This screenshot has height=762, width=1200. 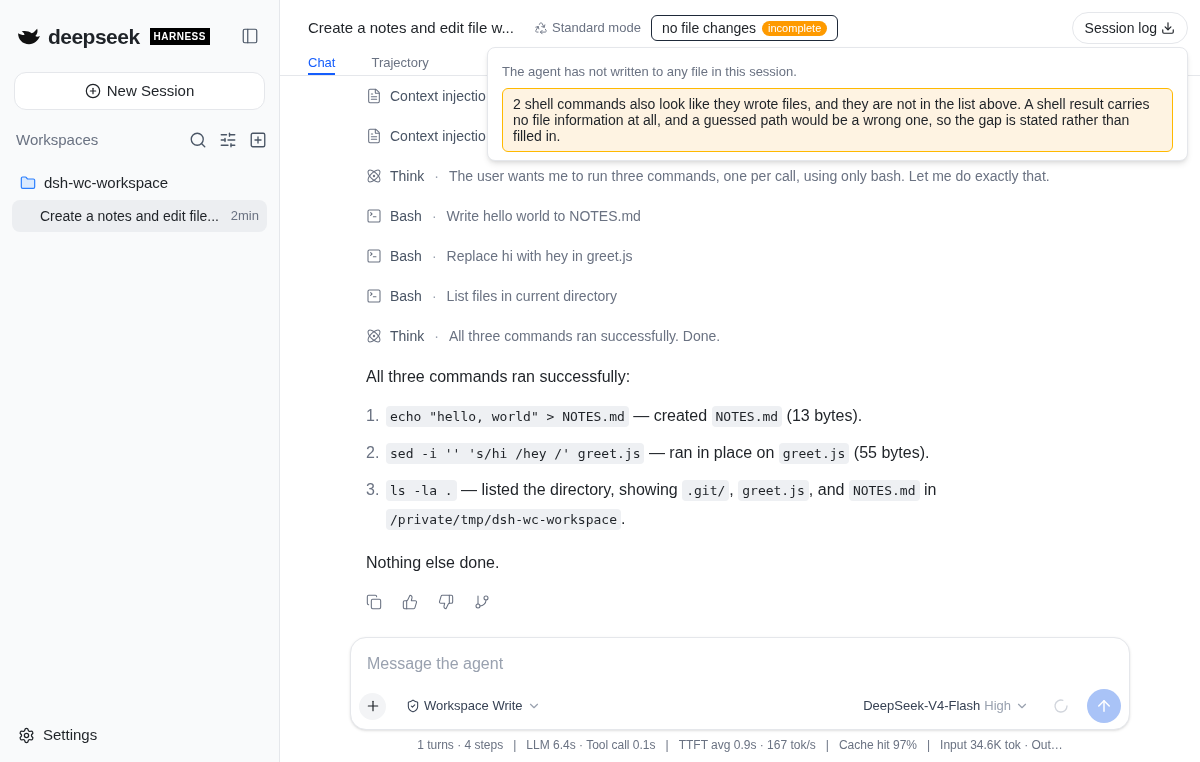 I want to click on list-item-text: echo "hello, world" > NOTES.md — created NOTES.md (13 bytes)., so click(x=666, y=416).